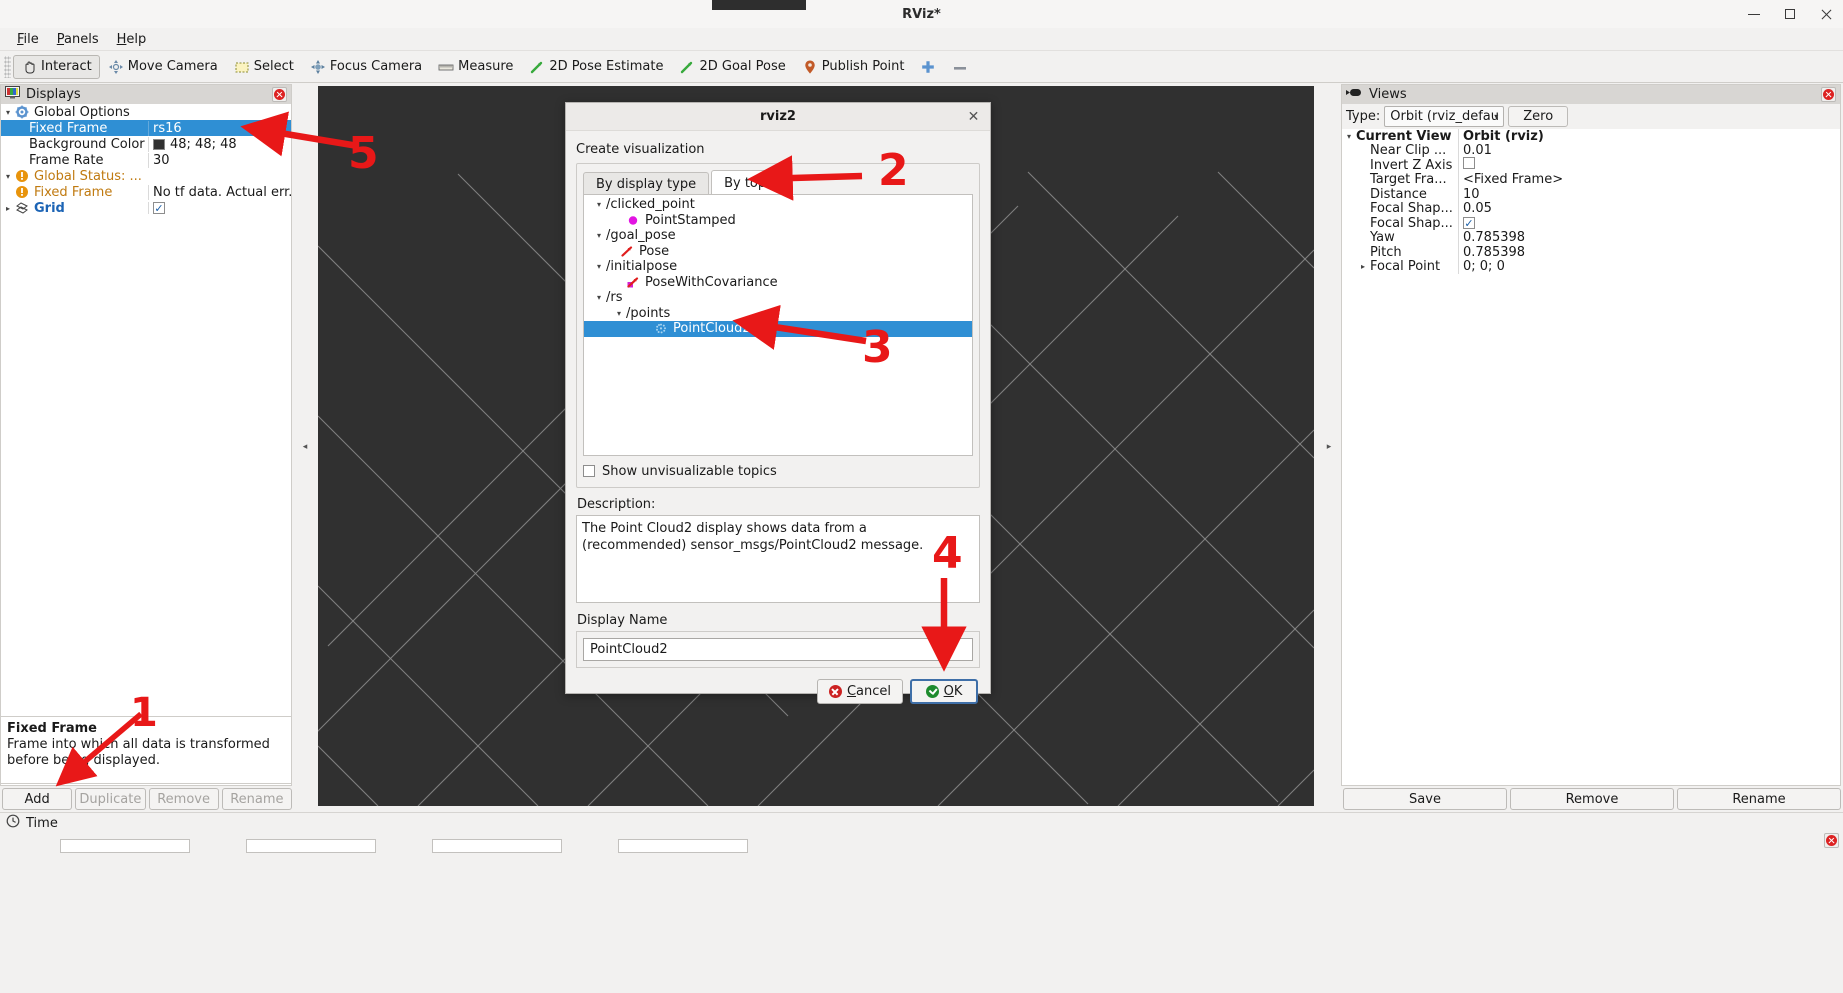 This screenshot has width=1843, height=993. I want to click on table-row: Yaw 0.785398, so click(1591, 238).